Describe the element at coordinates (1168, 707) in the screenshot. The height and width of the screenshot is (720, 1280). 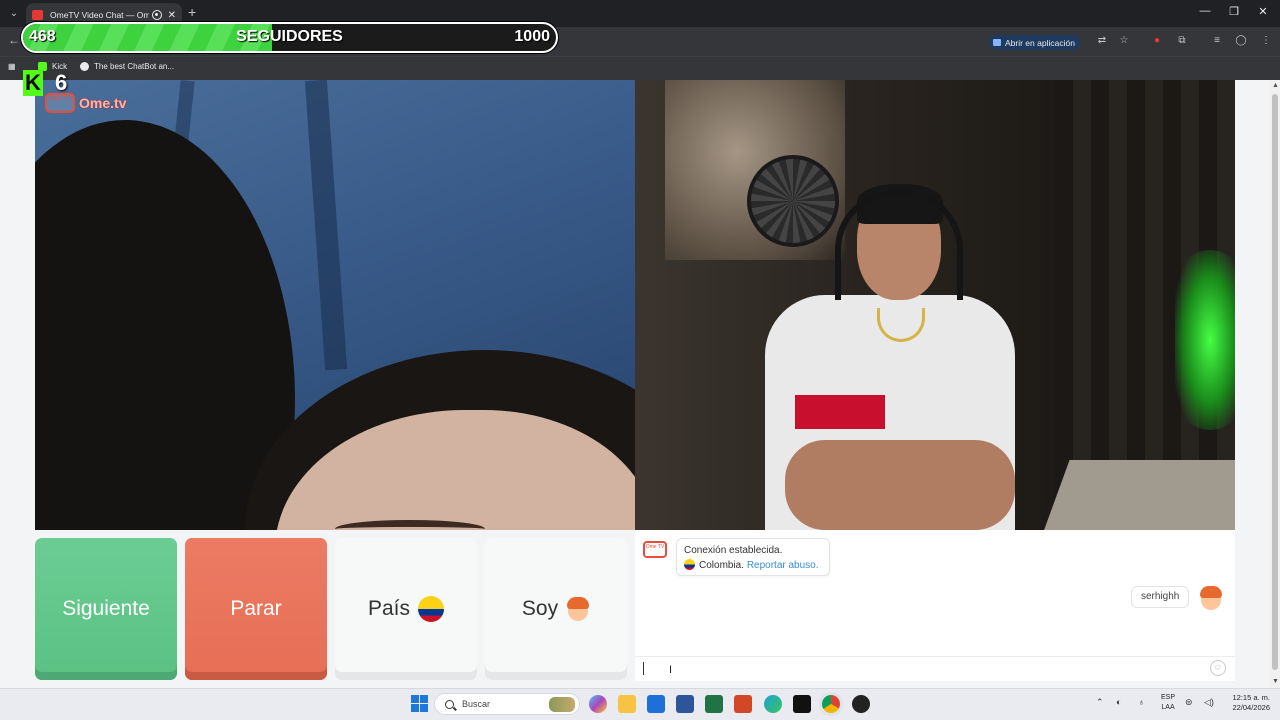
I see `layout-code: LAA` at that location.